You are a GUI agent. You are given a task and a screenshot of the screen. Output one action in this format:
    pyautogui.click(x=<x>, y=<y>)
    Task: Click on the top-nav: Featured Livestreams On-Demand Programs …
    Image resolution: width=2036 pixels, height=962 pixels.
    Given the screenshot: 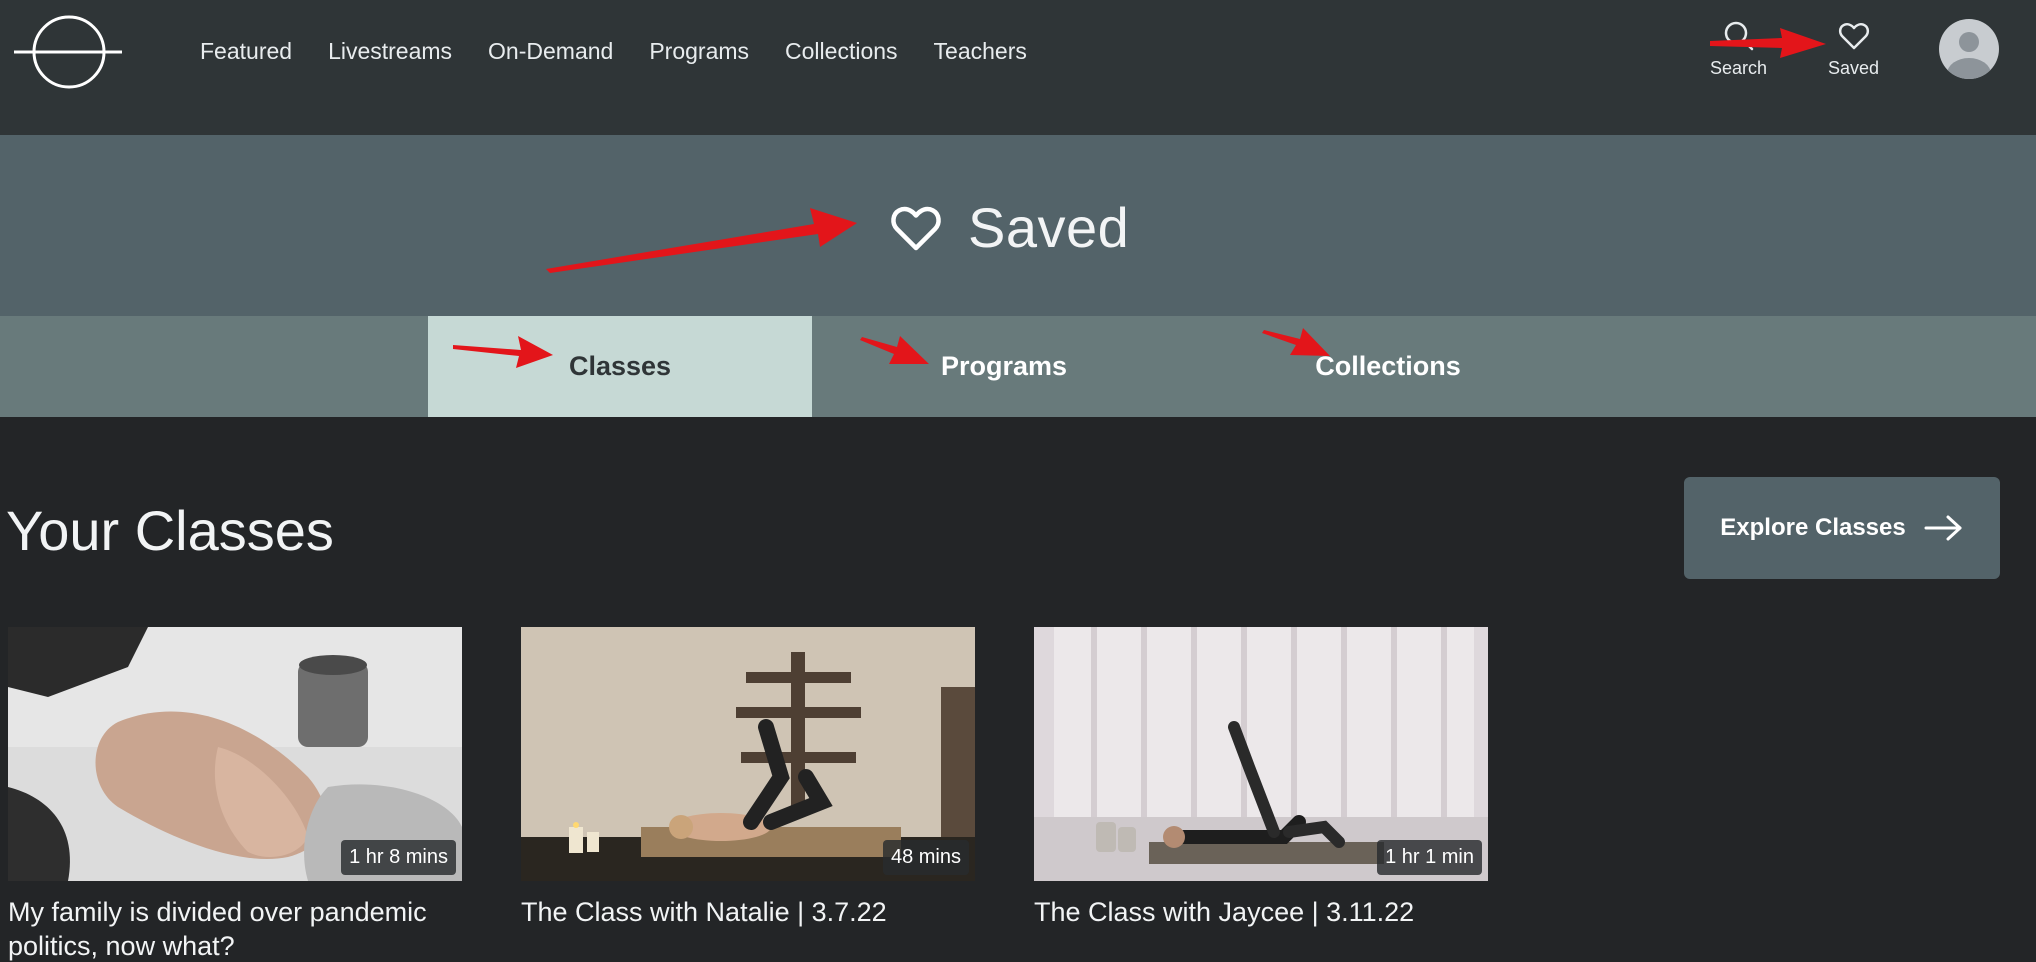 What is the action you would take?
    pyautogui.click(x=1018, y=67)
    